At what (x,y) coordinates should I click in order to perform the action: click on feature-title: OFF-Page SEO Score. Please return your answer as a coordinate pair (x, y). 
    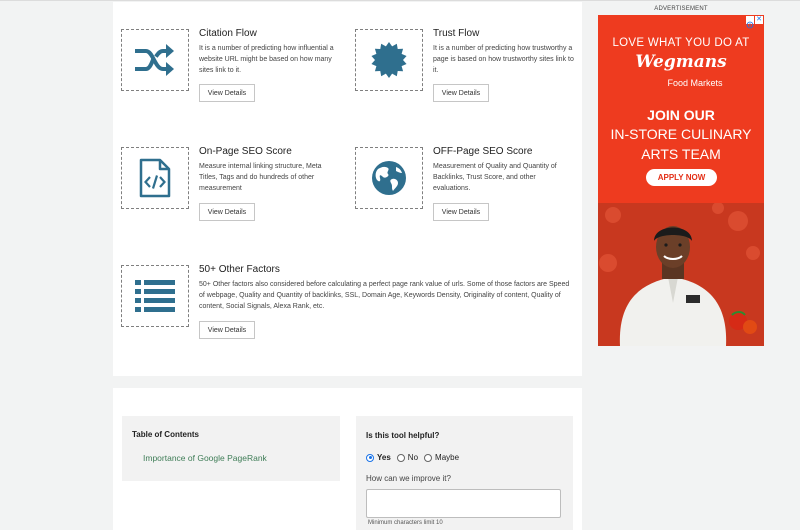
    Looking at the image, I should click on (483, 151).